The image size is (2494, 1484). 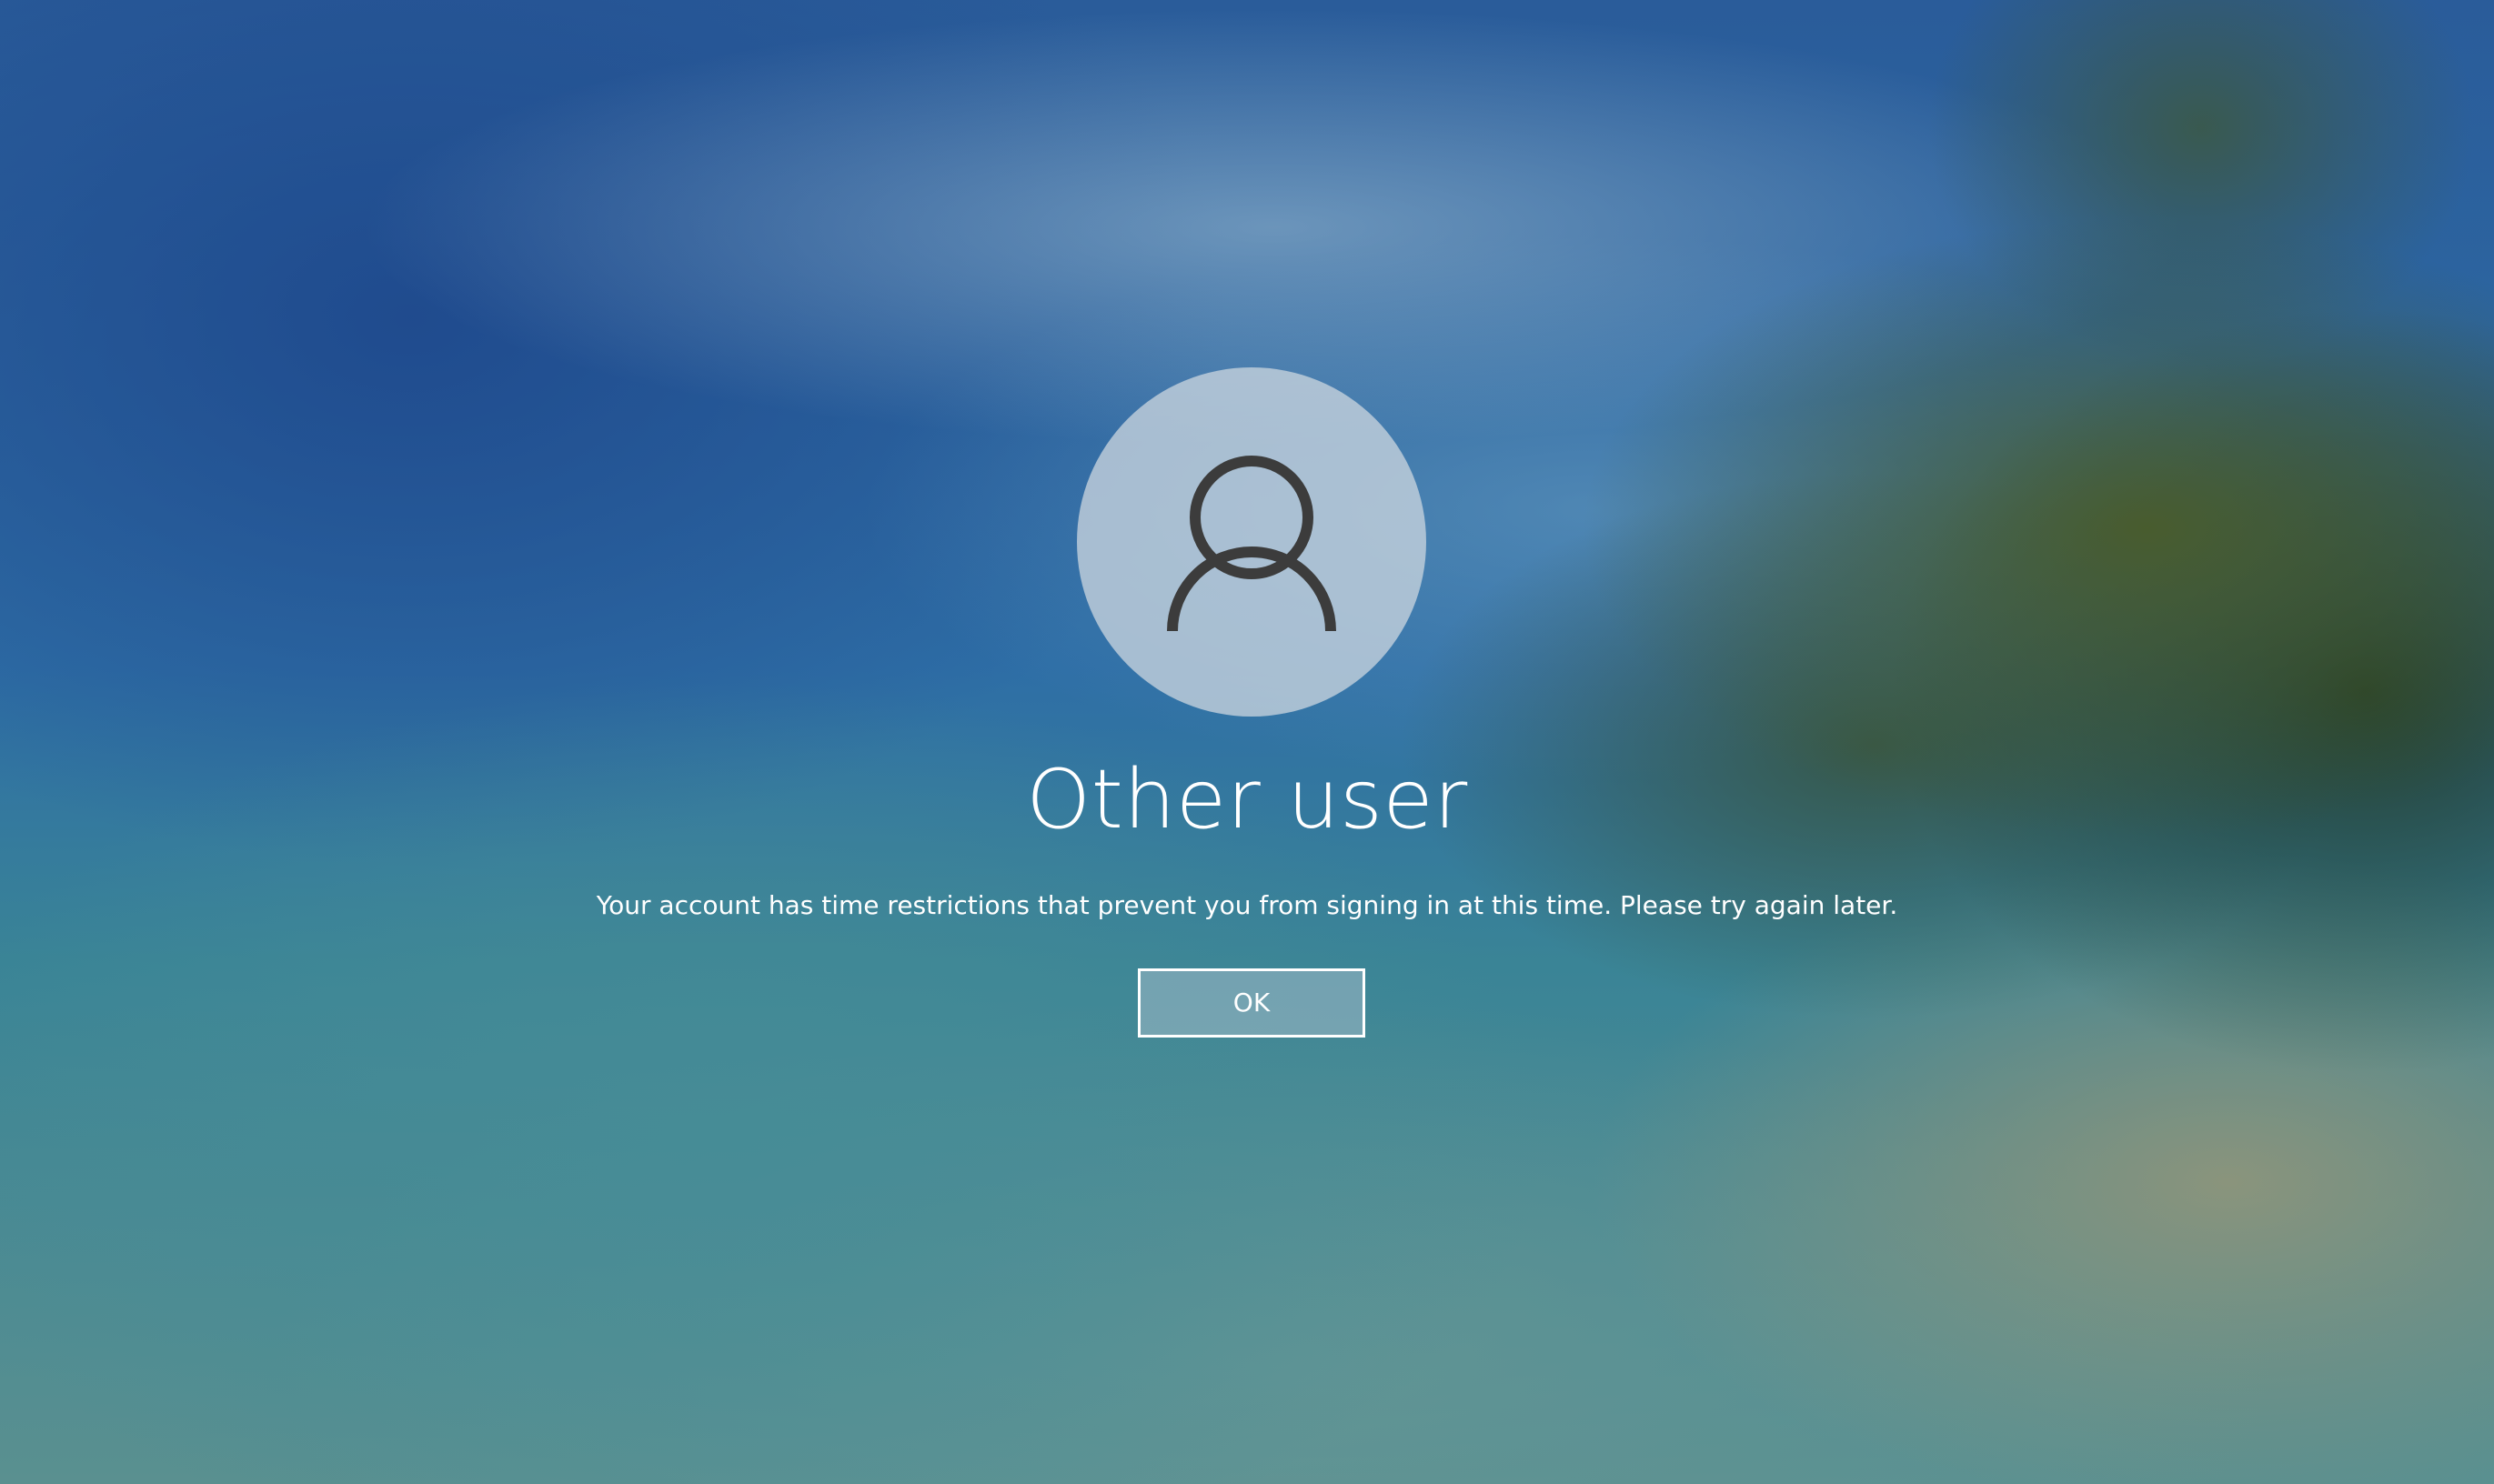 What do you see at coordinates (1251, 1003) in the screenshot?
I see `ok-button: OK` at bounding box center [1251, 1003].